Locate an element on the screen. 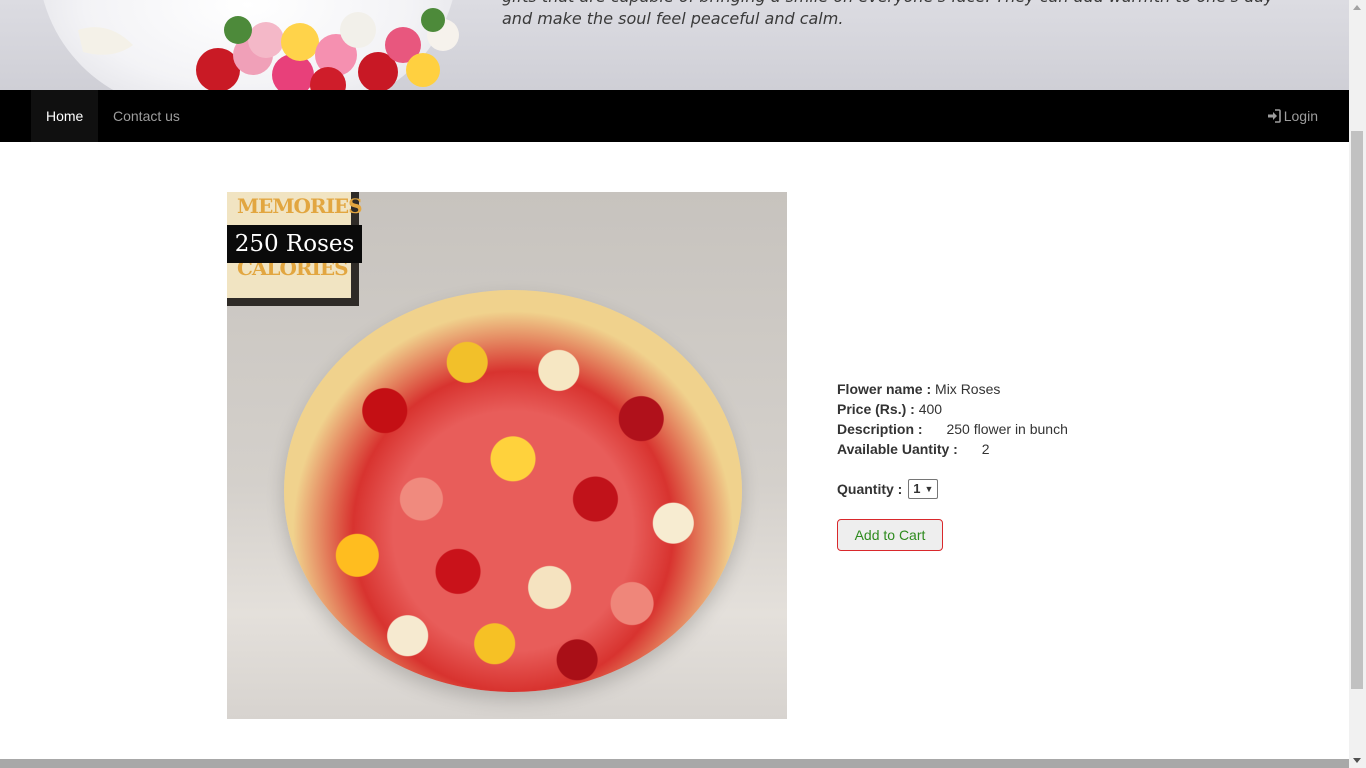  frame-word: MEMORIES is located at coordinates (300, 206).